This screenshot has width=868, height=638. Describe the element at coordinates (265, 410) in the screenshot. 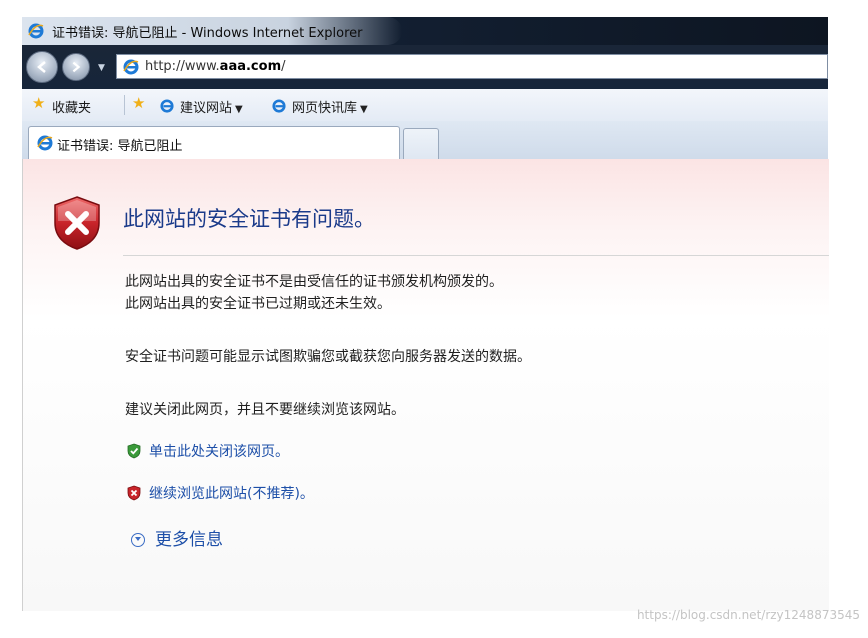

I see `recommendation-text: 建议关闭此网页，并且不要继续浏览该网站。` at that location.